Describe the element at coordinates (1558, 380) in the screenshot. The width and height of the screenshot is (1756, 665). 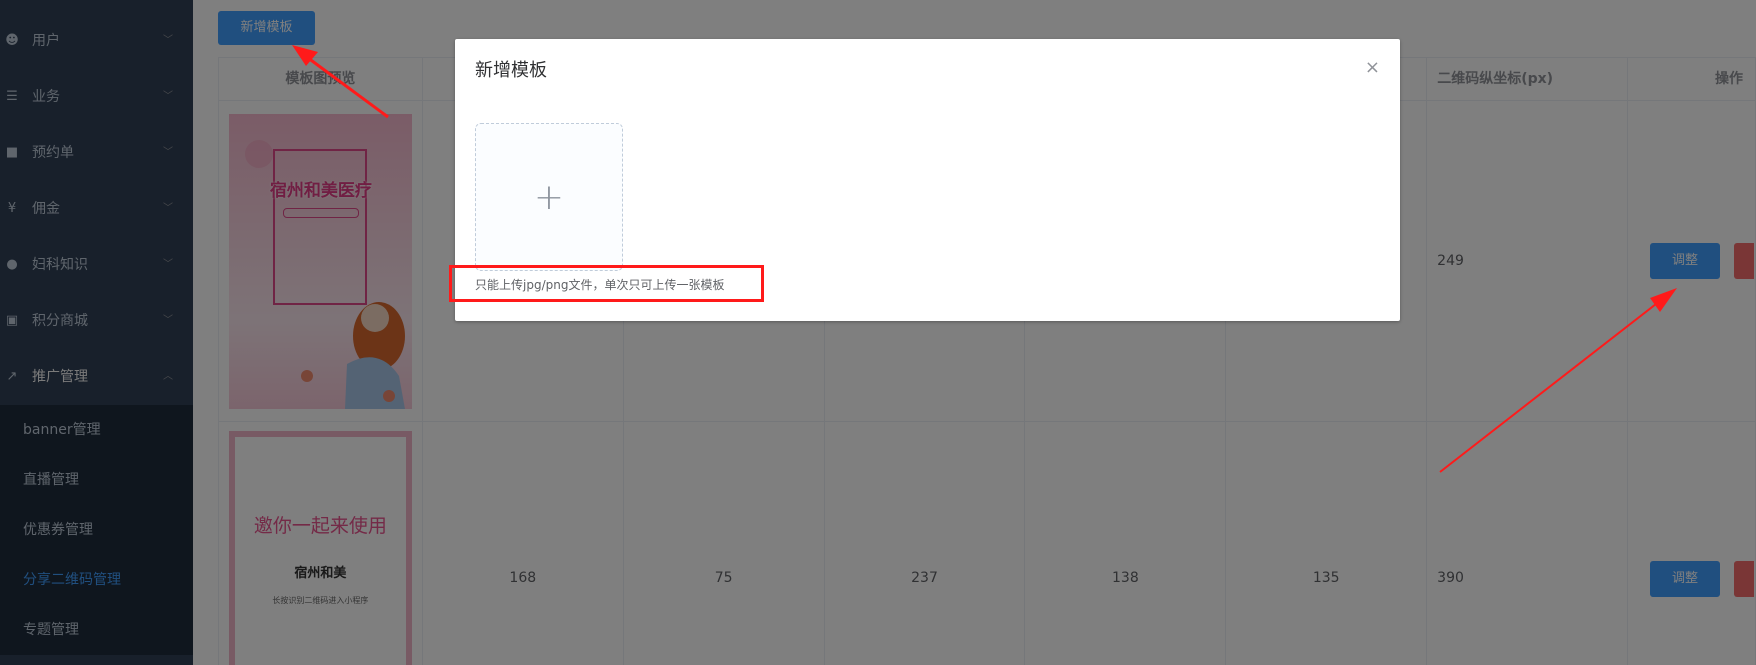
I see `arrow-to-adjust-button` at that location.